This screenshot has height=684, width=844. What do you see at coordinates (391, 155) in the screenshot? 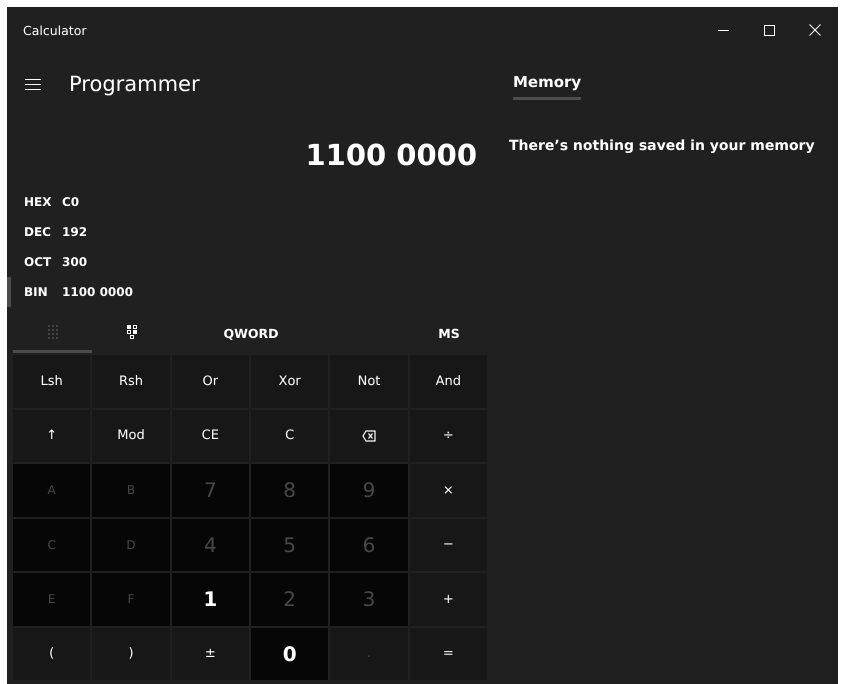
I see `display-value: 1100 0000` at bounding box center [391, 155].